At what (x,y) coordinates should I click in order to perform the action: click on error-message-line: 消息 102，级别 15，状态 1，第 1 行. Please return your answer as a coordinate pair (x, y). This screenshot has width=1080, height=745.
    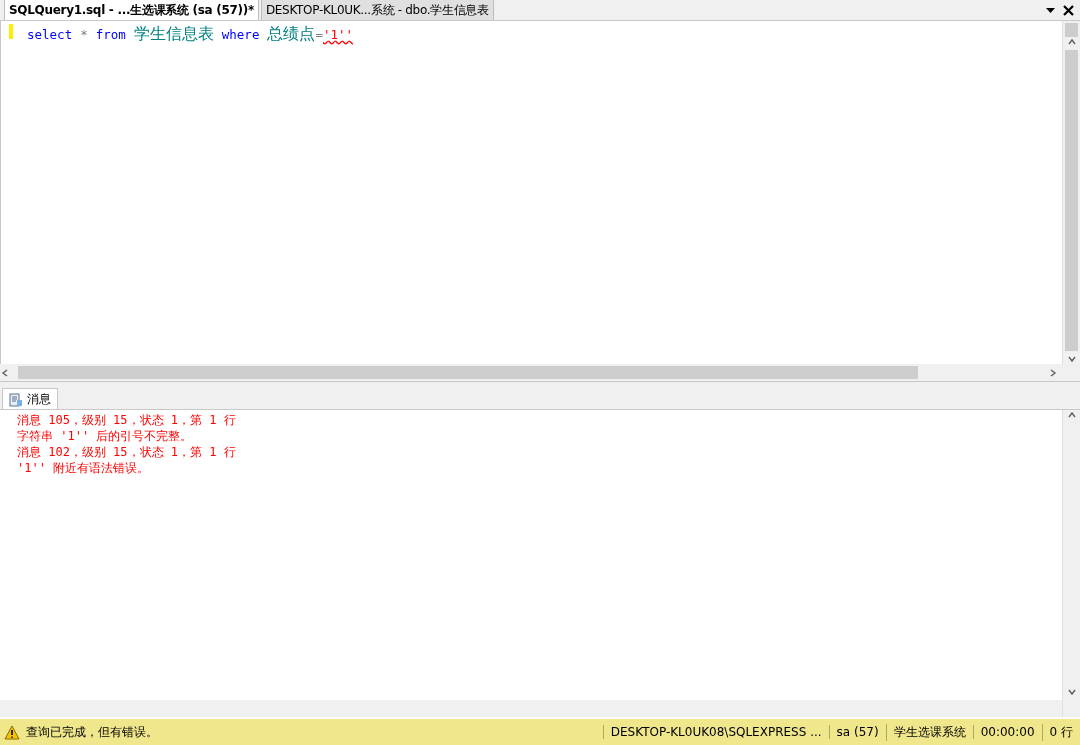
    Looking at the image, I should click on (127, 452).